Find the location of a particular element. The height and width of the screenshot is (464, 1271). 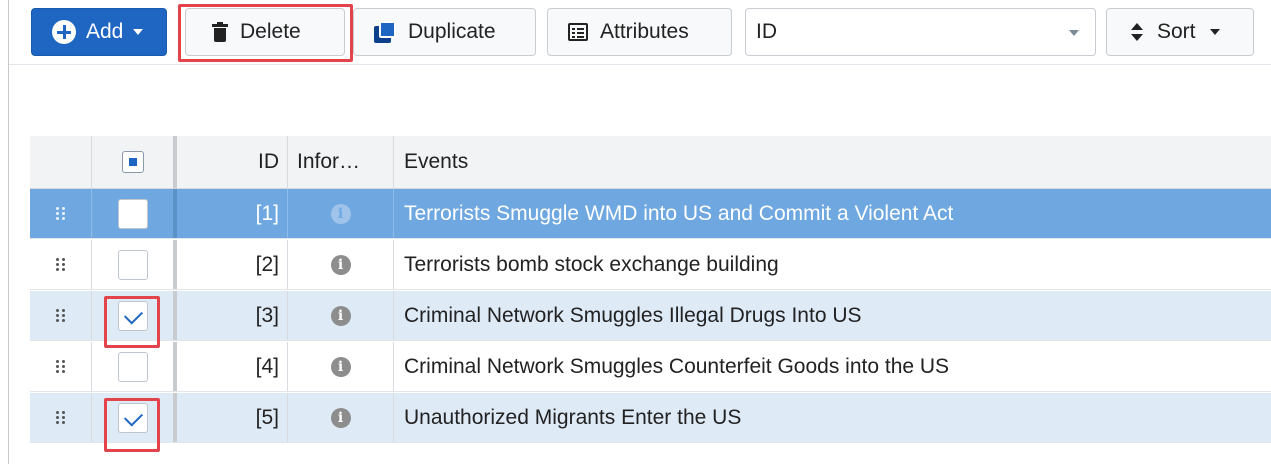

select-all-checkbox is located at coordinates (132, 162).